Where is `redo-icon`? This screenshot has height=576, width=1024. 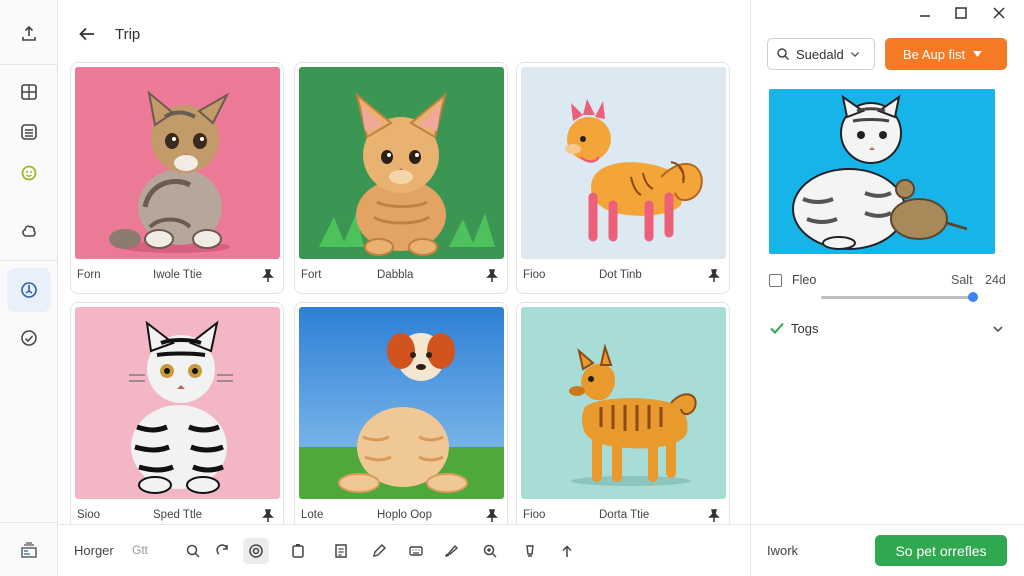
redo-icon is located at coordinates (223, 551).